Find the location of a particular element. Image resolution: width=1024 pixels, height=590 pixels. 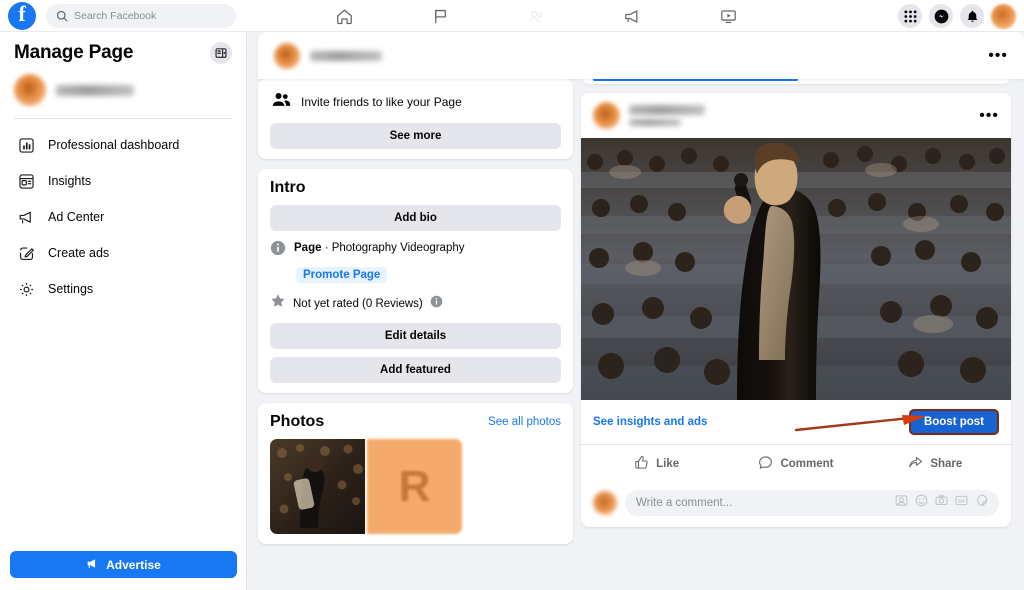

boost-post-button: Boost post is located at coordinates (953, 422).